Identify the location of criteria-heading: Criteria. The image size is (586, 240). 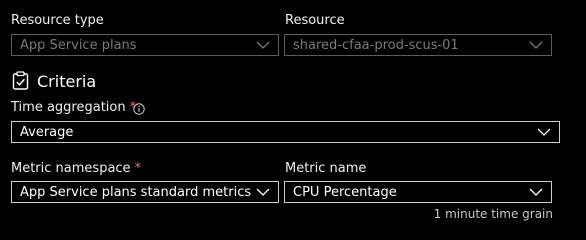
(67, 81).